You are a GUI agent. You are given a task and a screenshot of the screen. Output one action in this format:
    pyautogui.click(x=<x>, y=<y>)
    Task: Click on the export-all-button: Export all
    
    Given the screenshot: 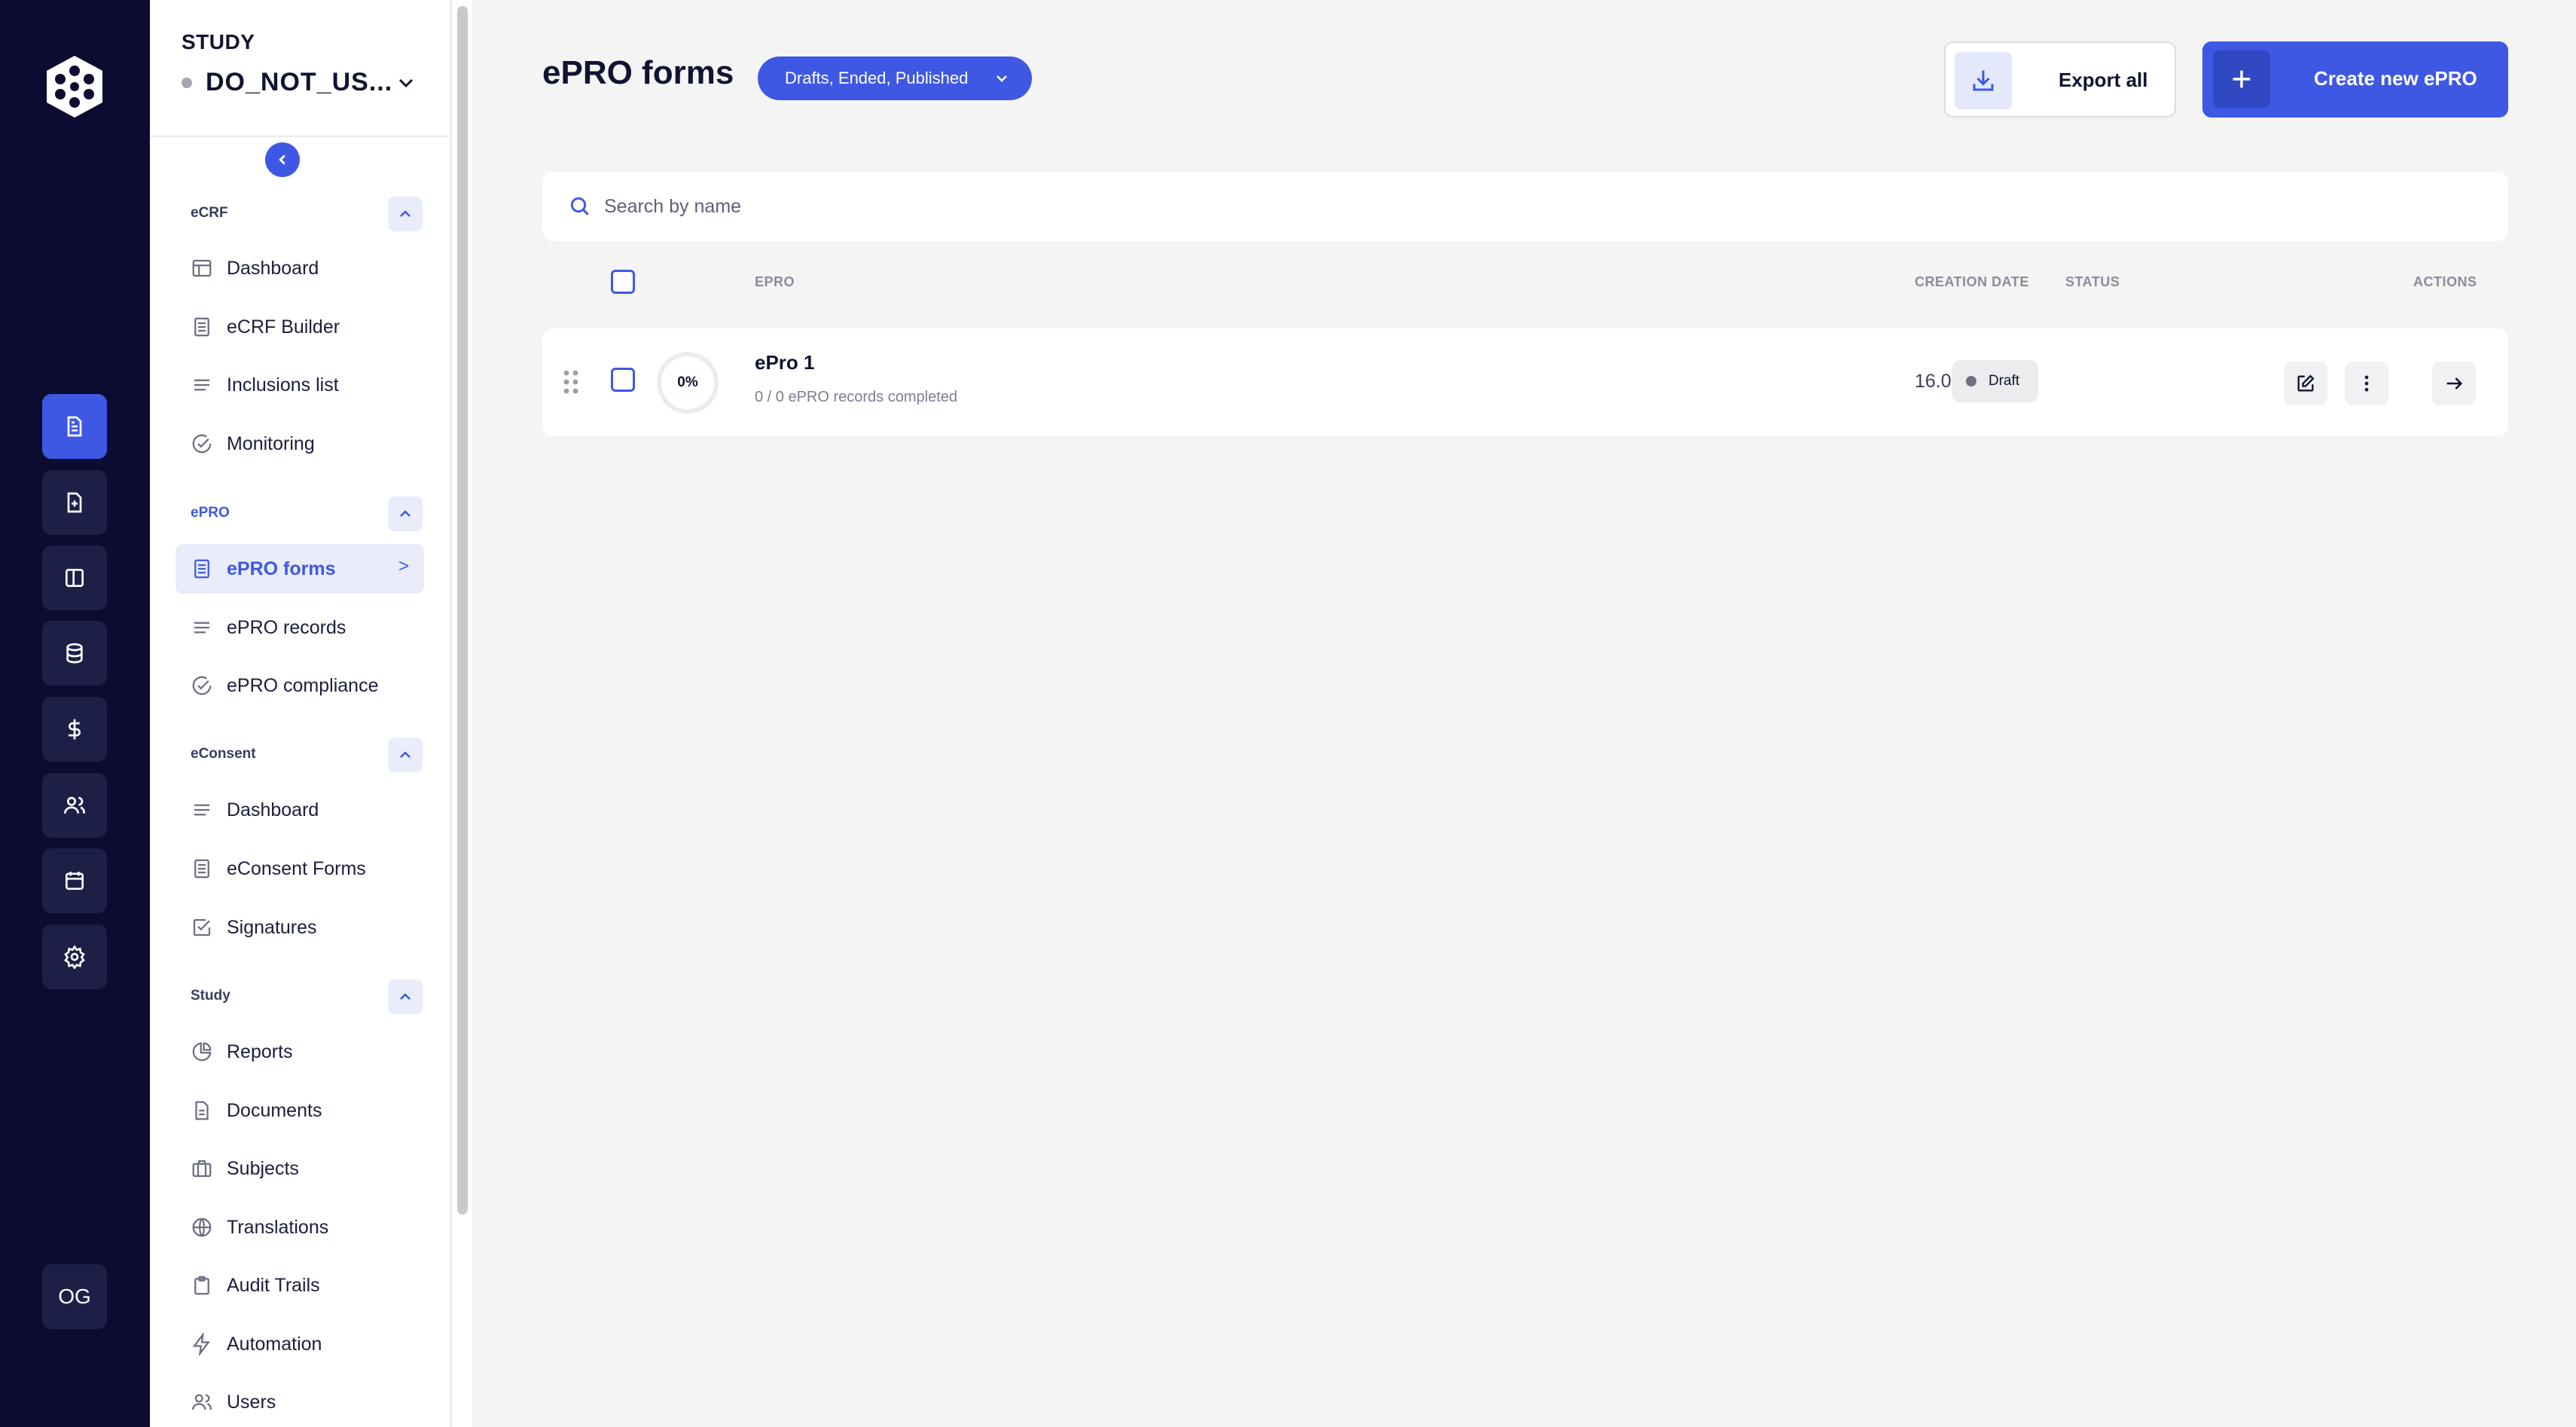 What is the action you would take?
    pyautogui.click(x=2060, y=79)
    